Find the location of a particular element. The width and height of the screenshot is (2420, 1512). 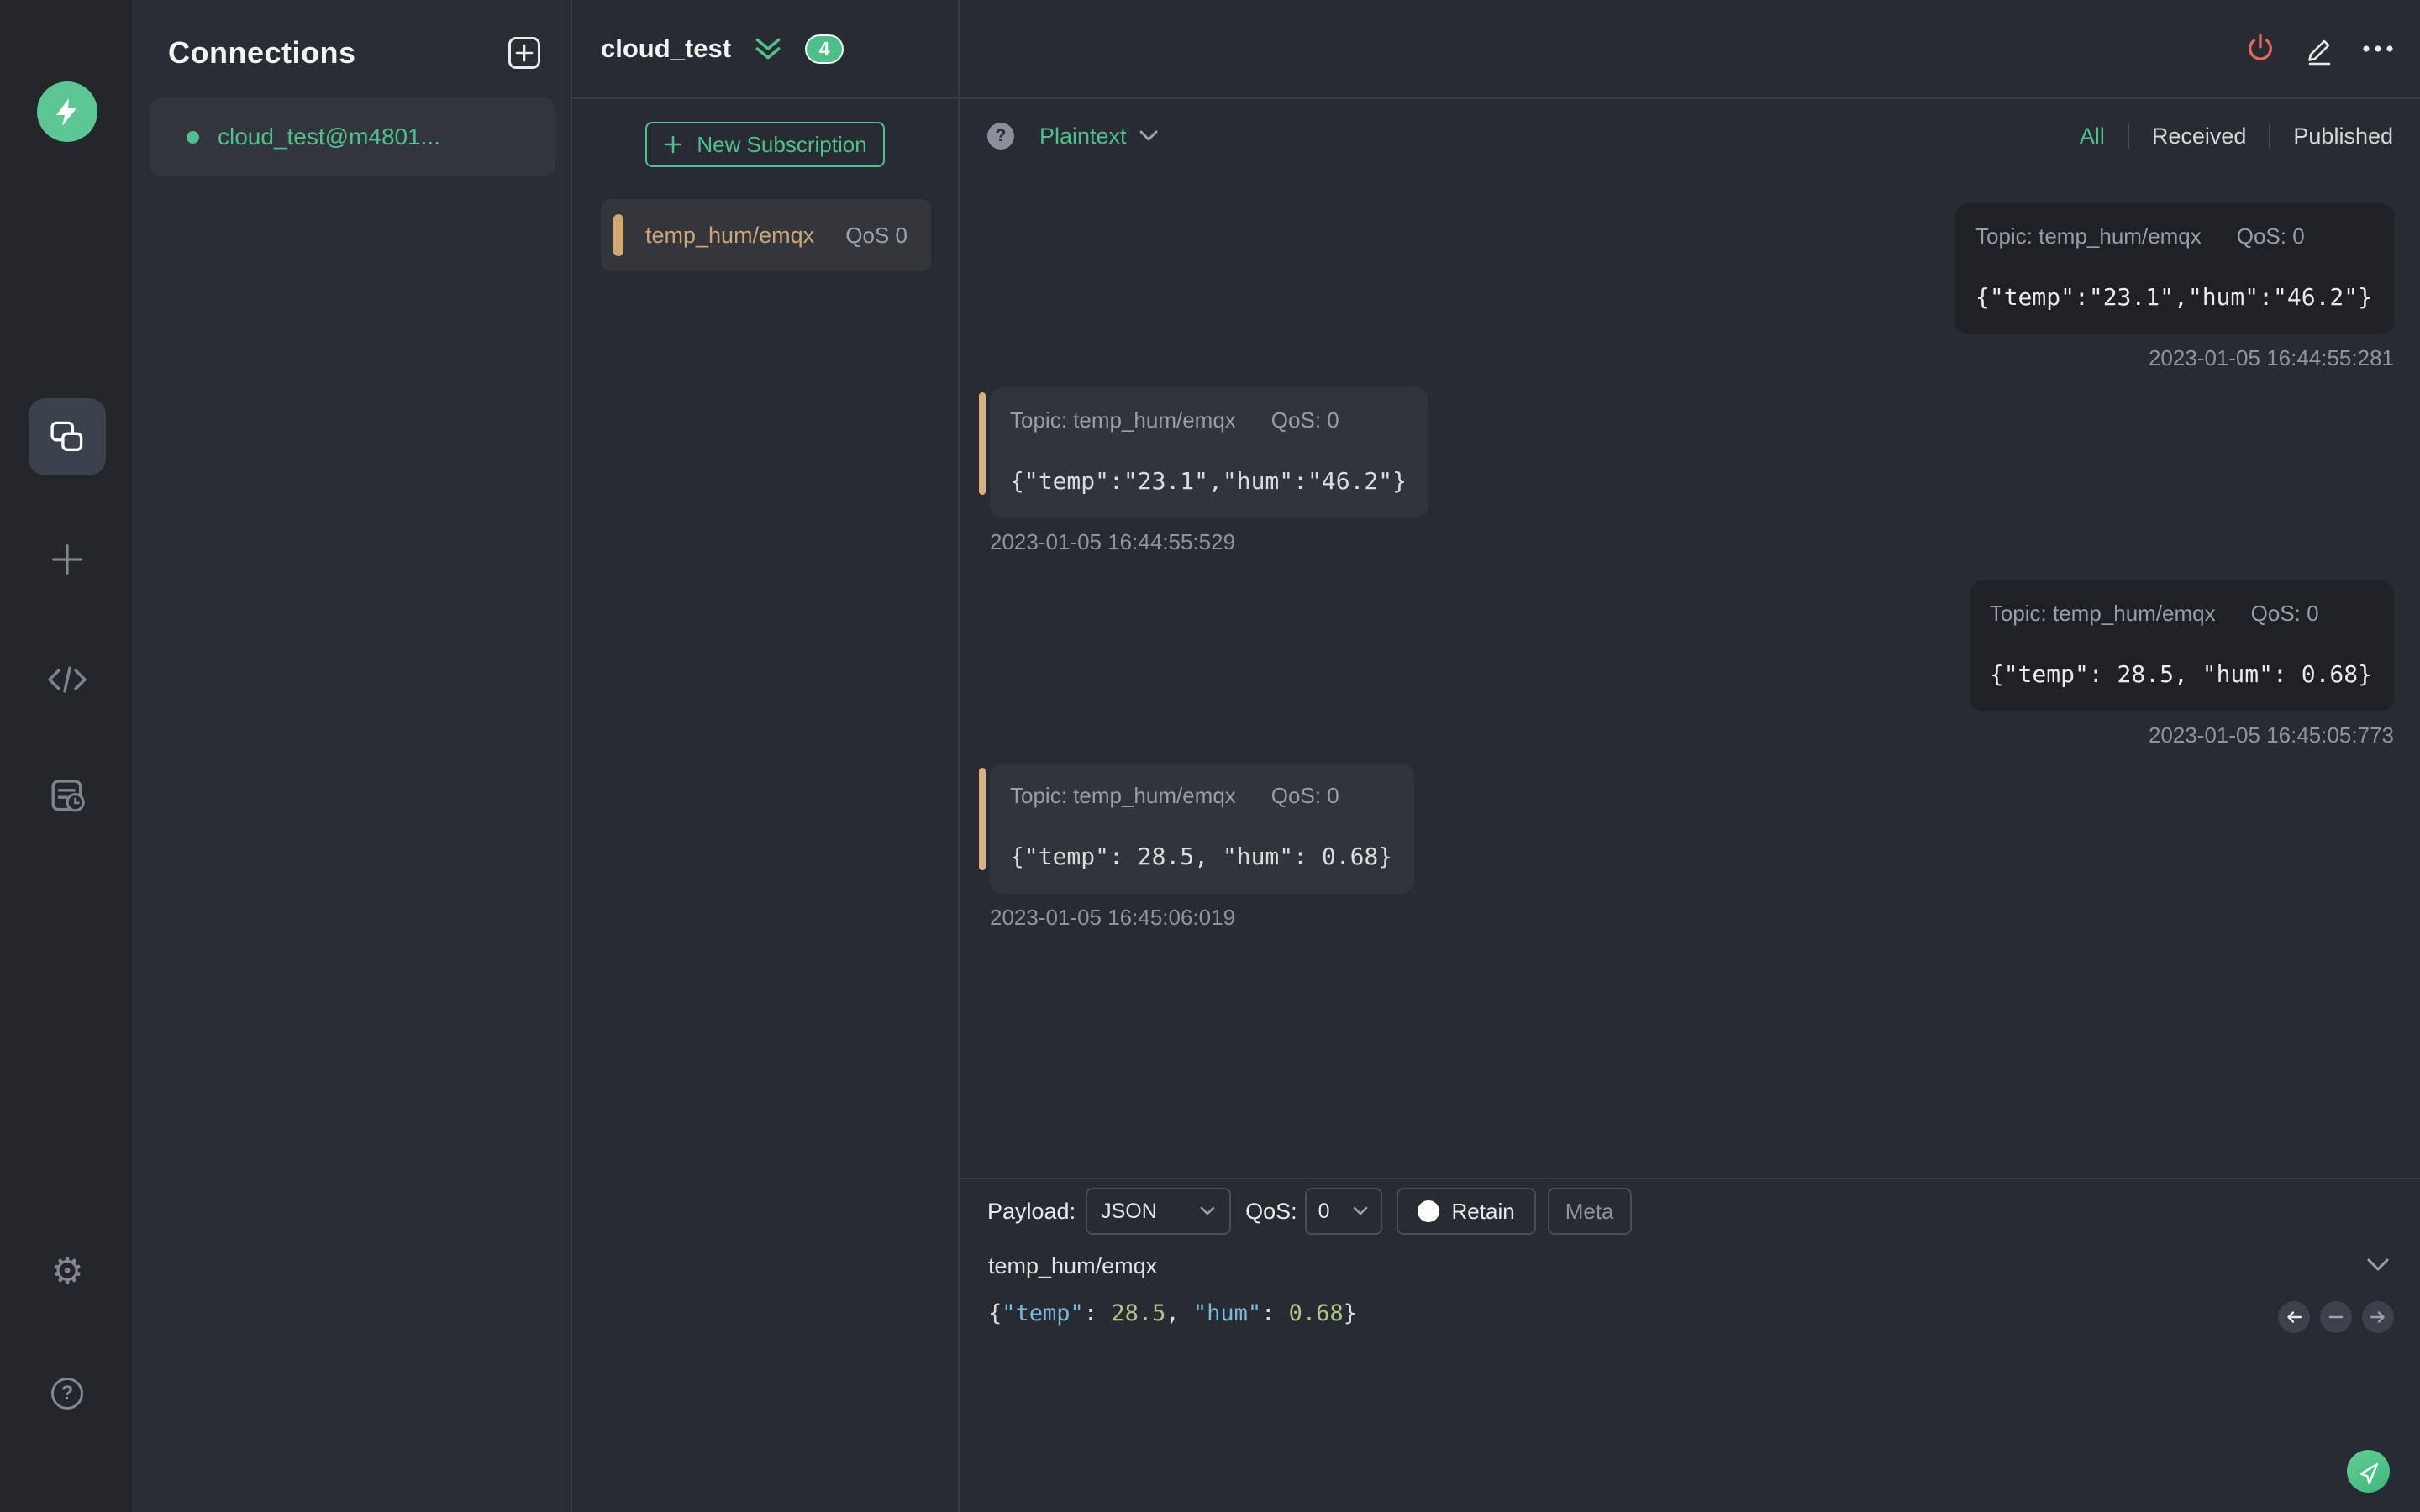

disconnect-button is located at coordinates (2261, 49).